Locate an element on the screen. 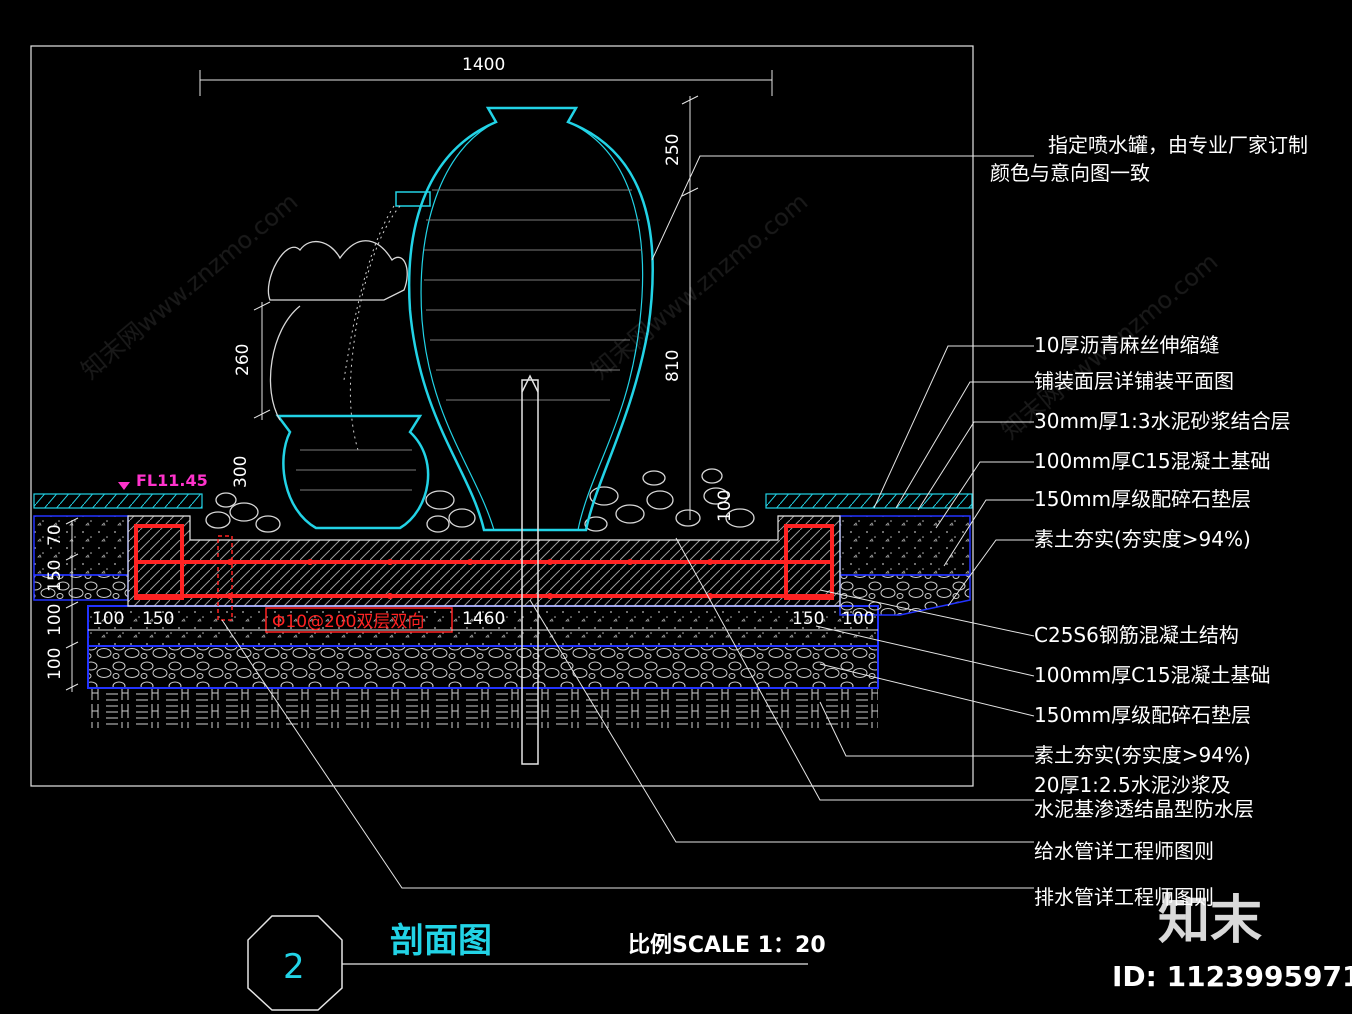  callout-c15-lower: 100mm厚C15混凝土基础 is located at coordinates (1152, 675).